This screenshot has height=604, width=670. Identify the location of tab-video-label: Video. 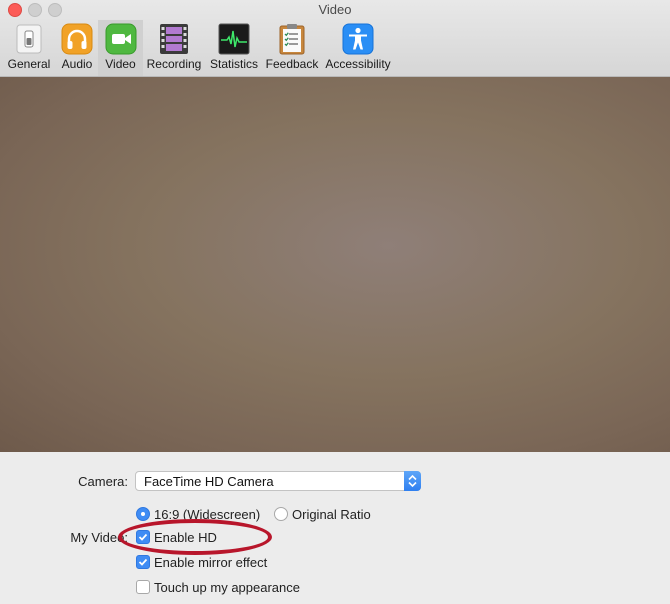
(120, 64).